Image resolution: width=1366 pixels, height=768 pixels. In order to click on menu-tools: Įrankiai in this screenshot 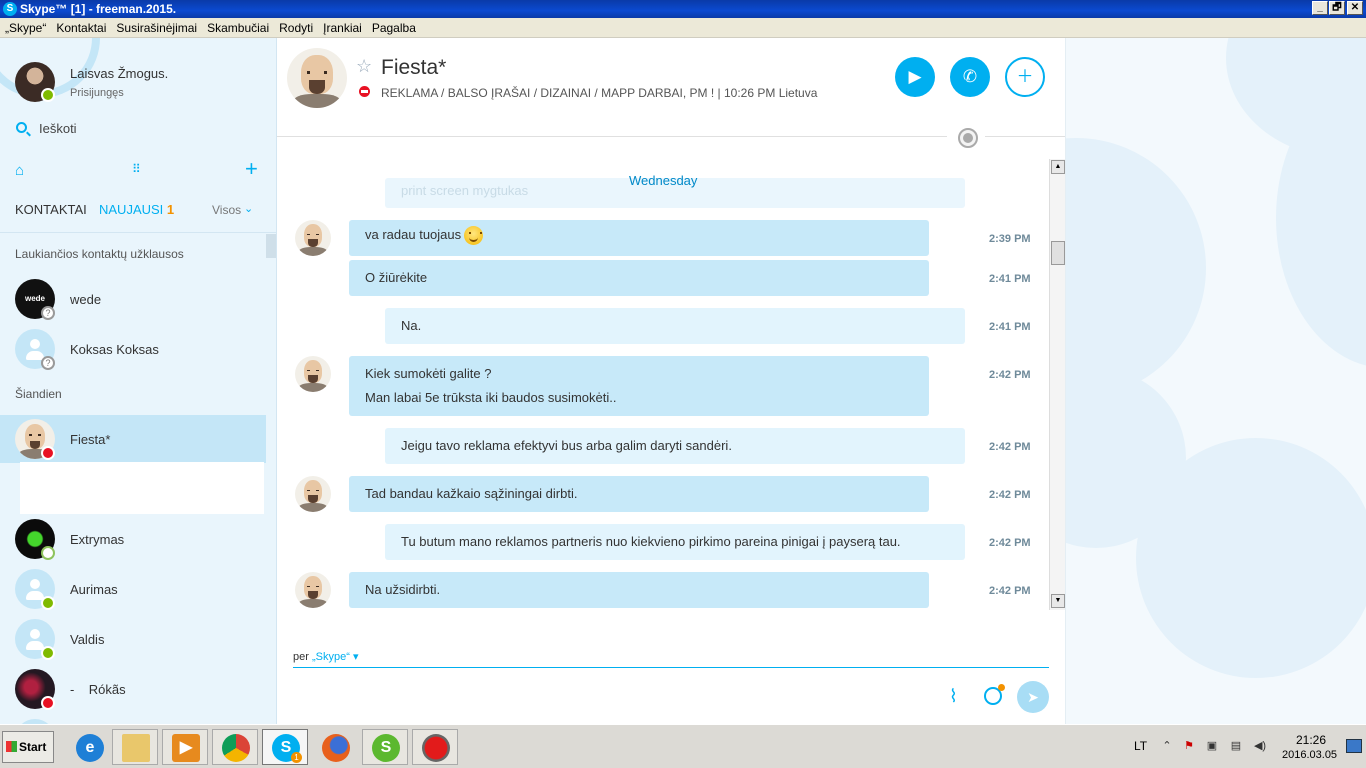, I will do `click(342, 28)`.